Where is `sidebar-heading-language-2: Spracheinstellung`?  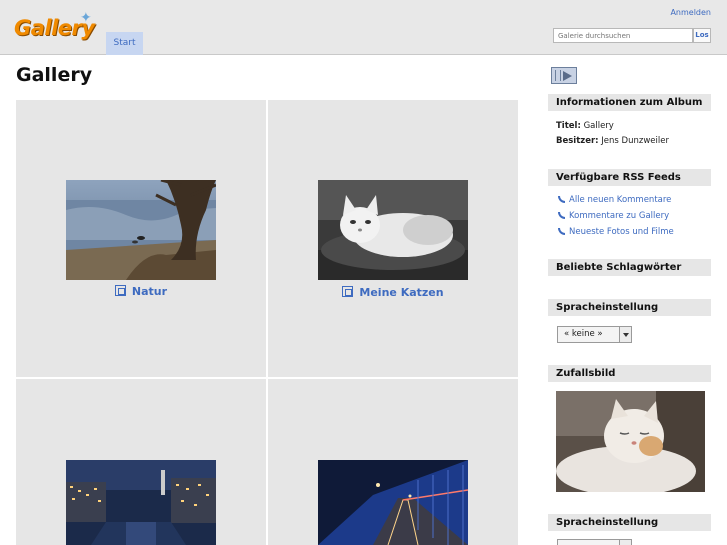
sidebar-heading-language-2: Spracheinstellung is located at coordinates (629, 522).